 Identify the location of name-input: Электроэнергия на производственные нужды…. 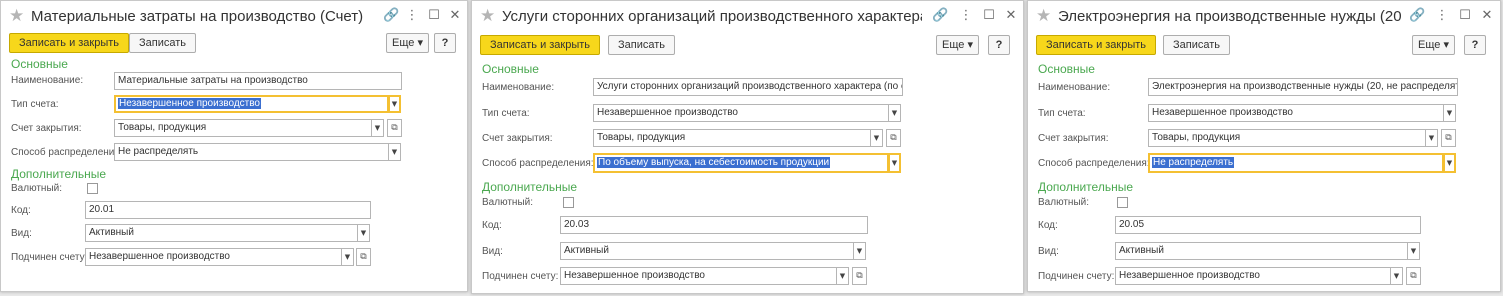
(1303, 87).